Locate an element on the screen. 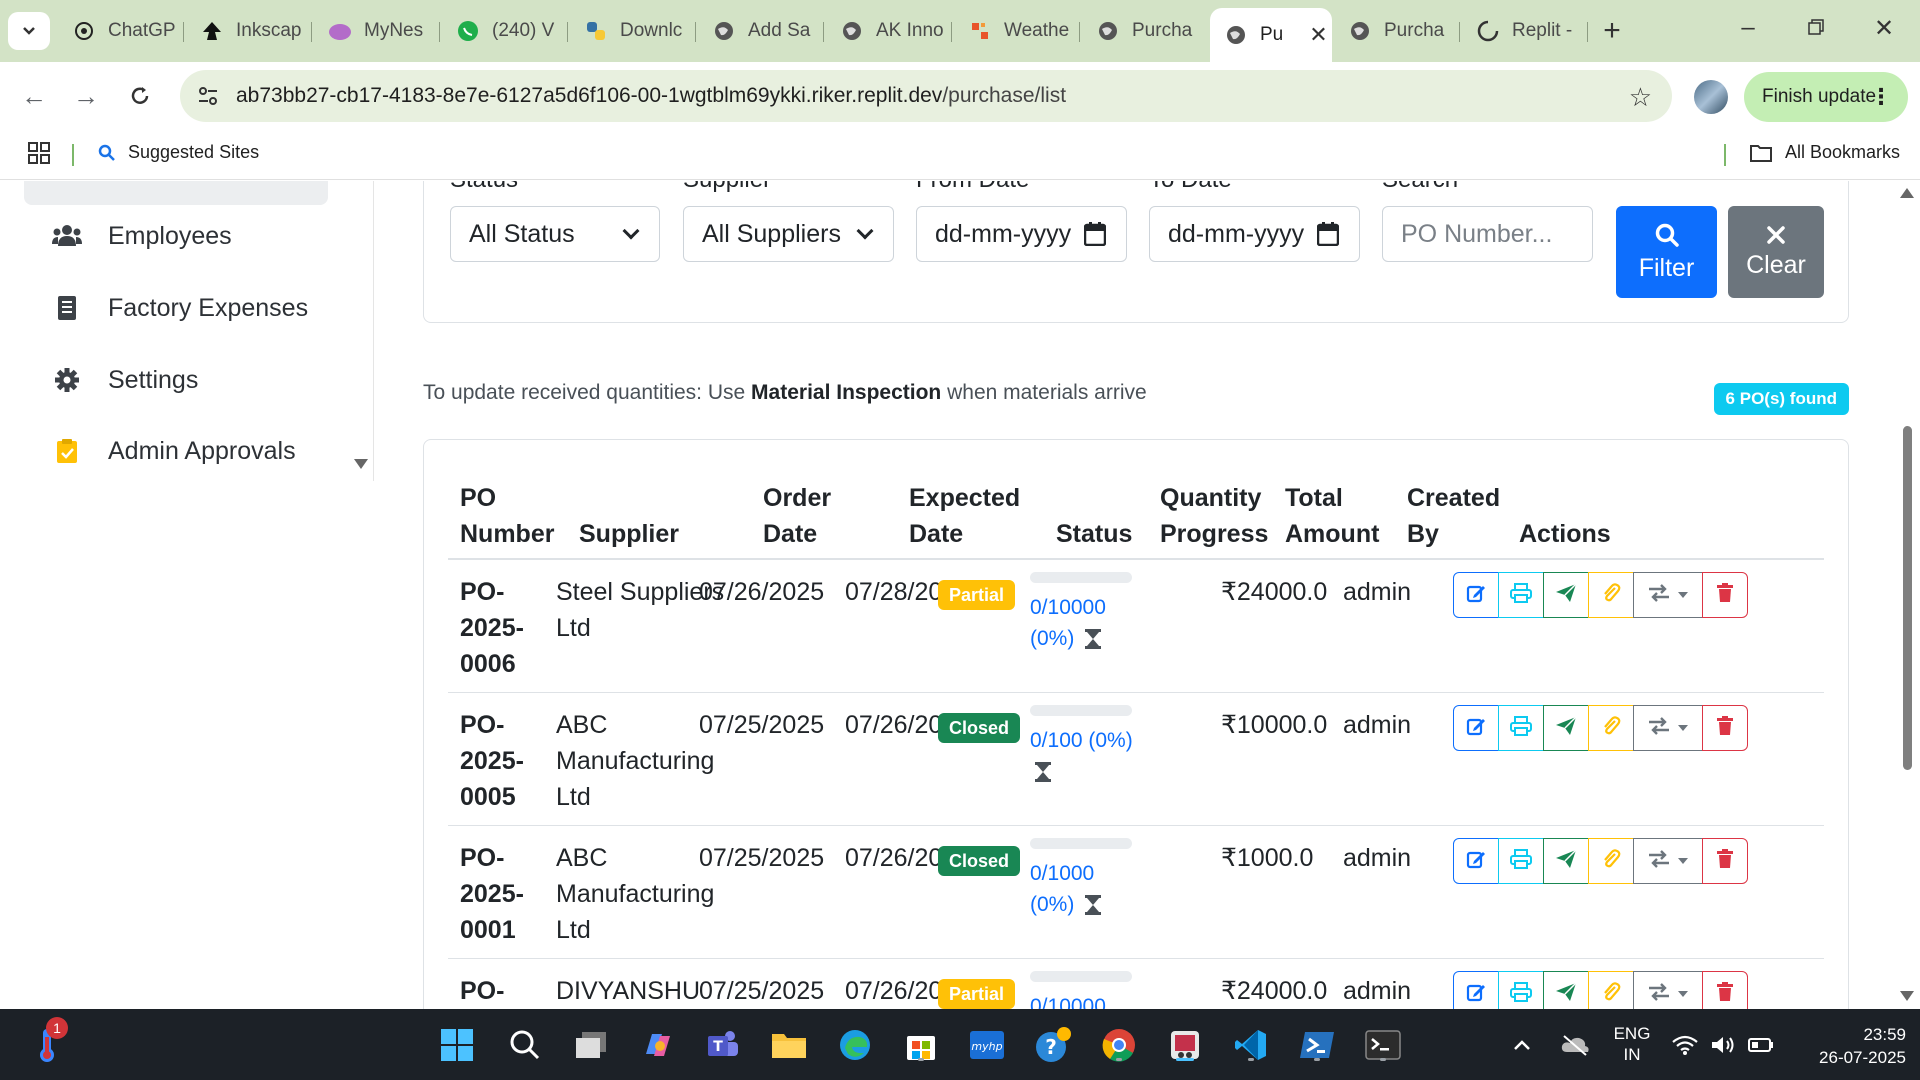 The width and height of the screenshot is (1920, 1080). wifi-icon is located at coordinates (1685, 1045).